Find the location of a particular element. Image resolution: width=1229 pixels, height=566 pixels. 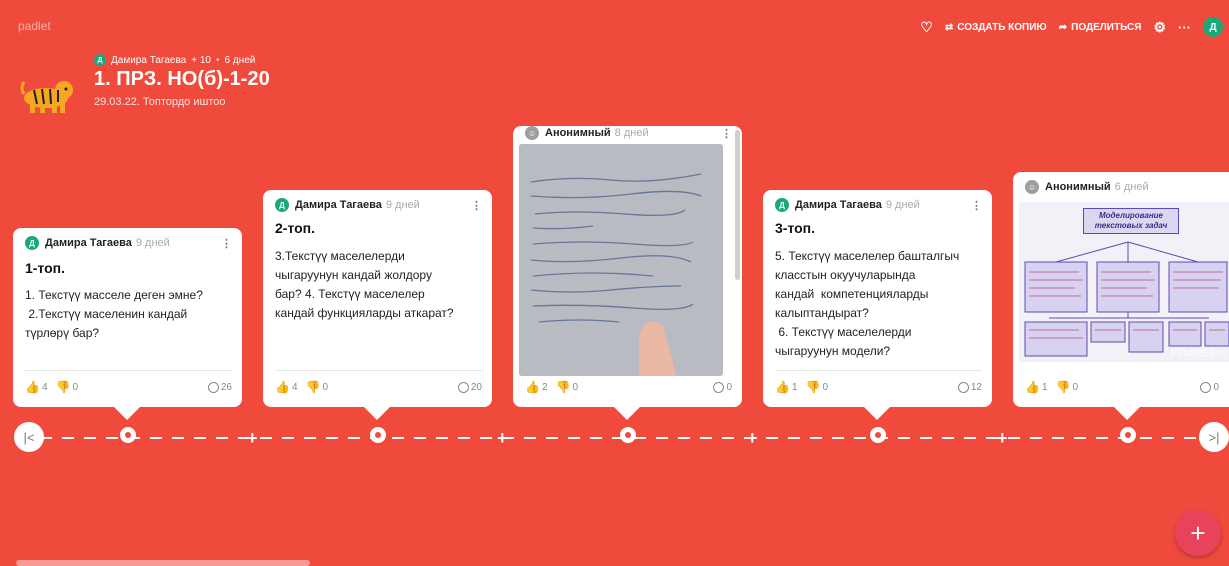

comments-button: 26 is located at coordinates (219, 387).